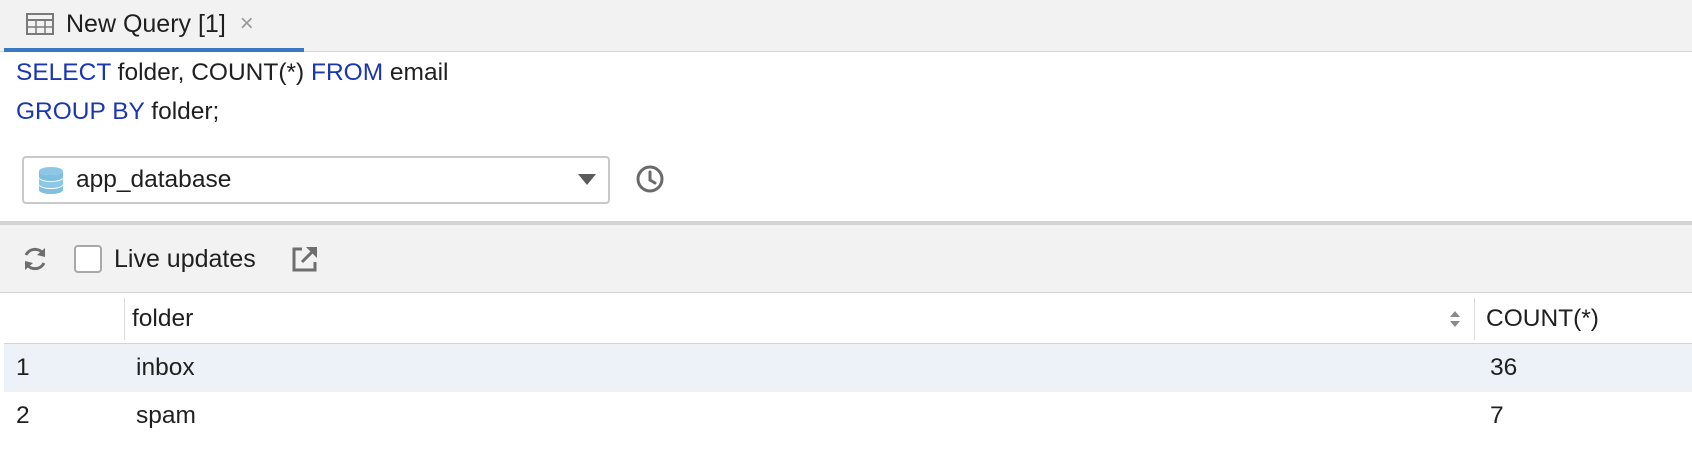 The width and height of the screenshot is (1692, 470). What do you see at coordinates (650, 179) in the screenshot?
I see `history-icon` at bounding box center [650, 179].